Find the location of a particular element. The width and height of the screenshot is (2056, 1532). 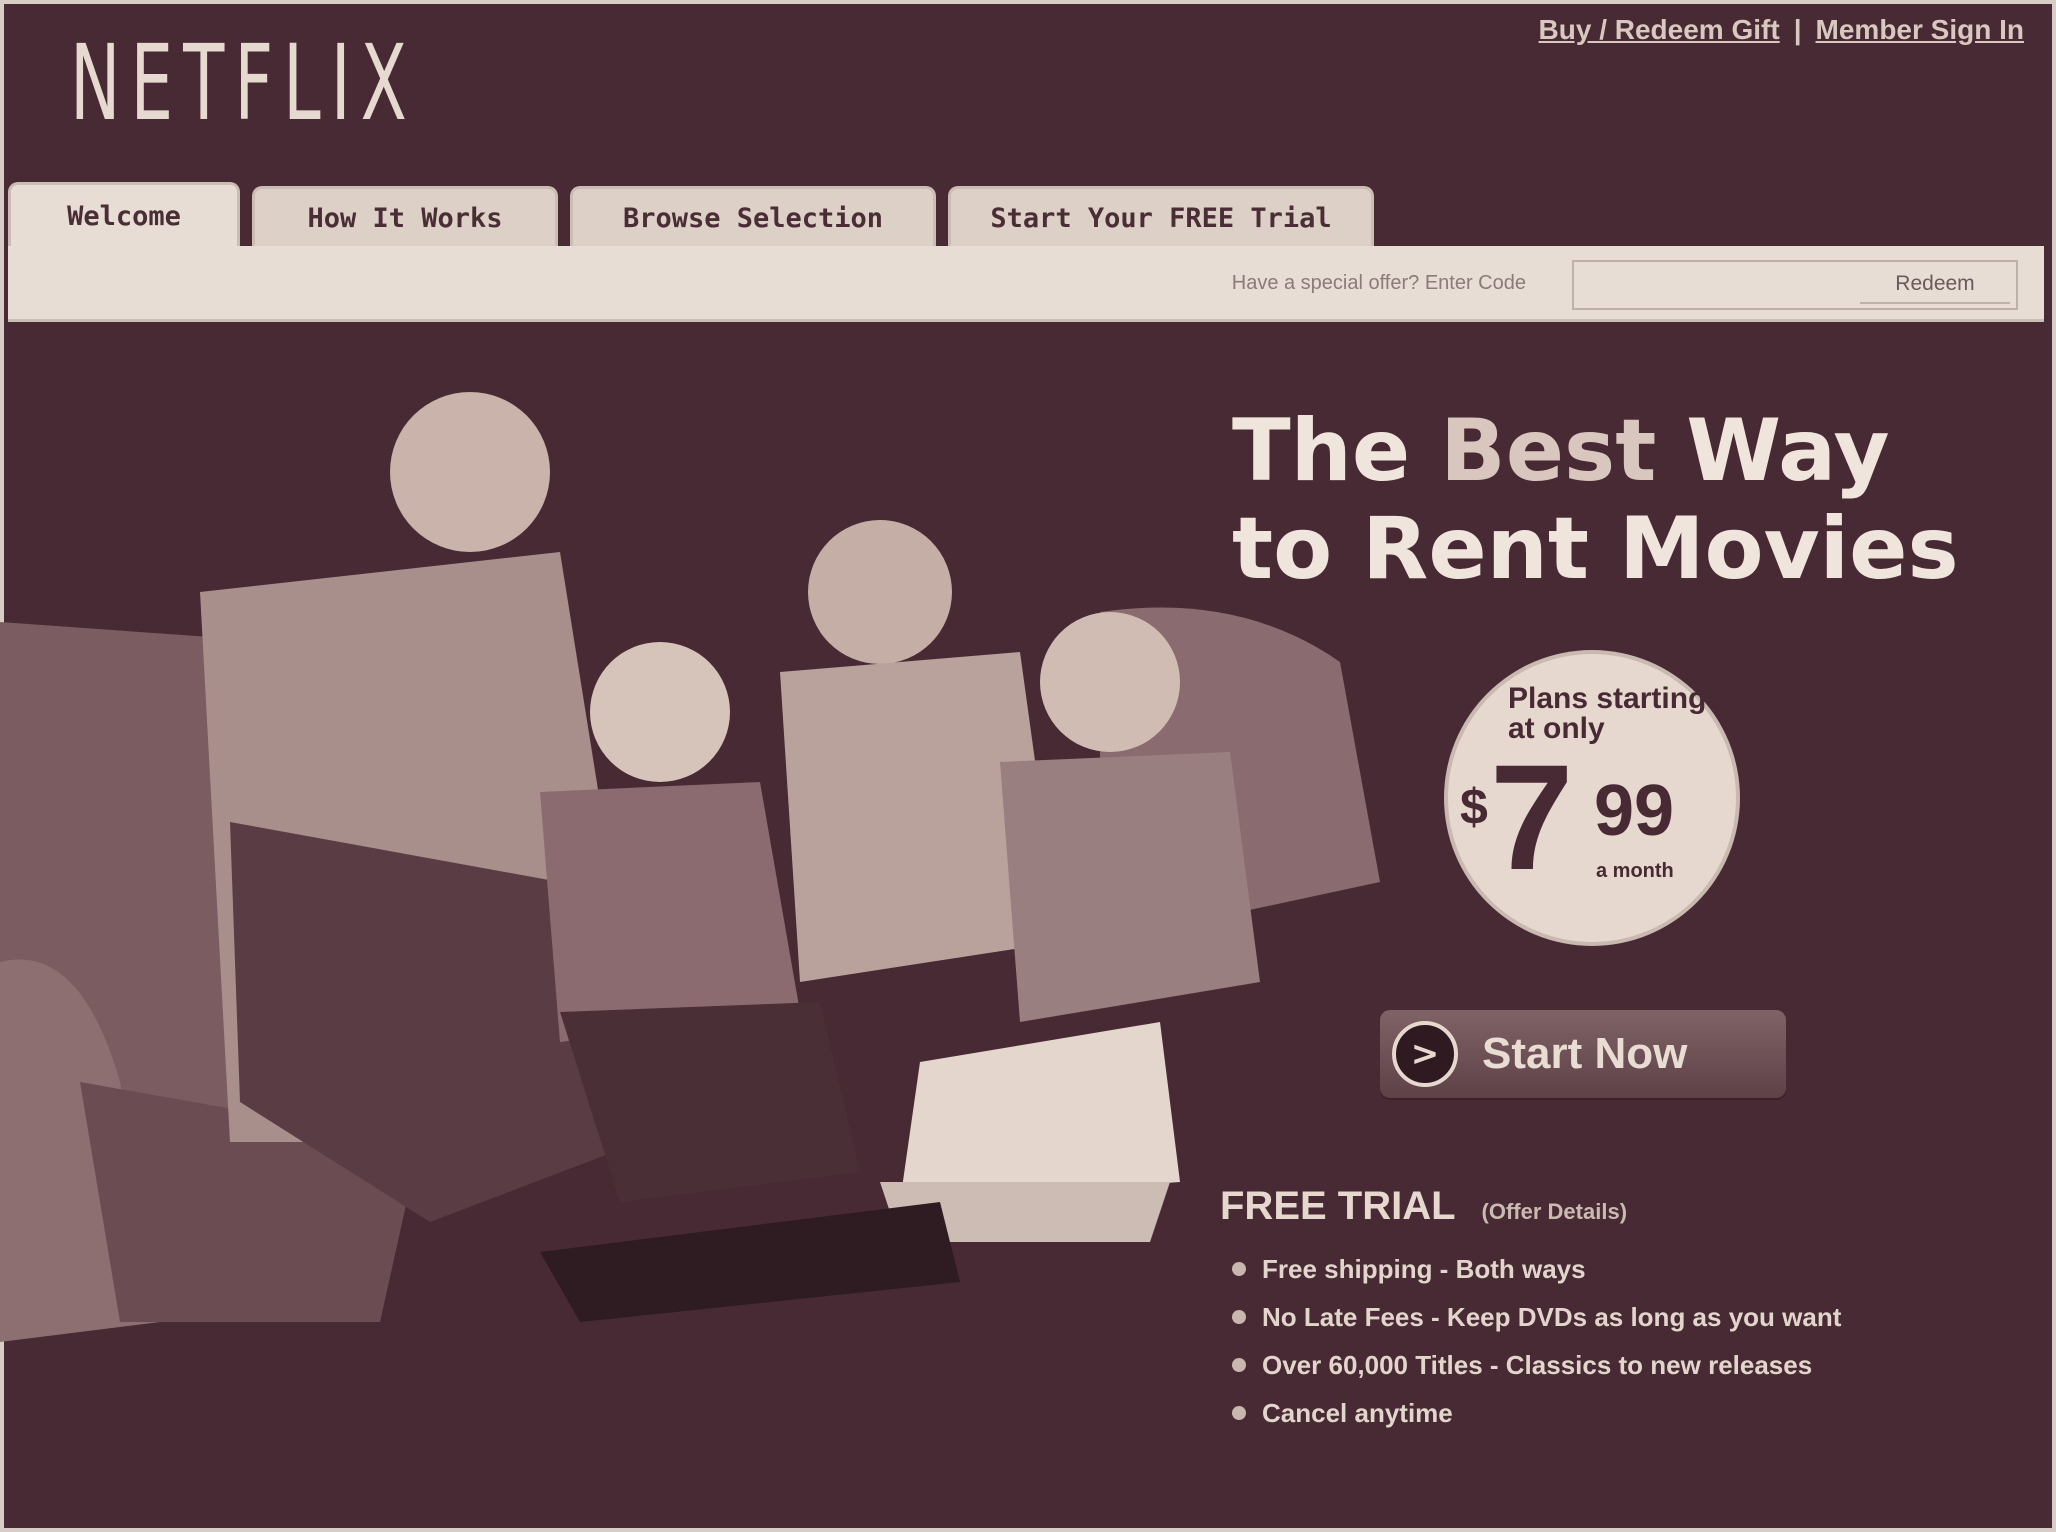

list-item: Free shipping - Both ways is located at coordinates (1530, 1269).